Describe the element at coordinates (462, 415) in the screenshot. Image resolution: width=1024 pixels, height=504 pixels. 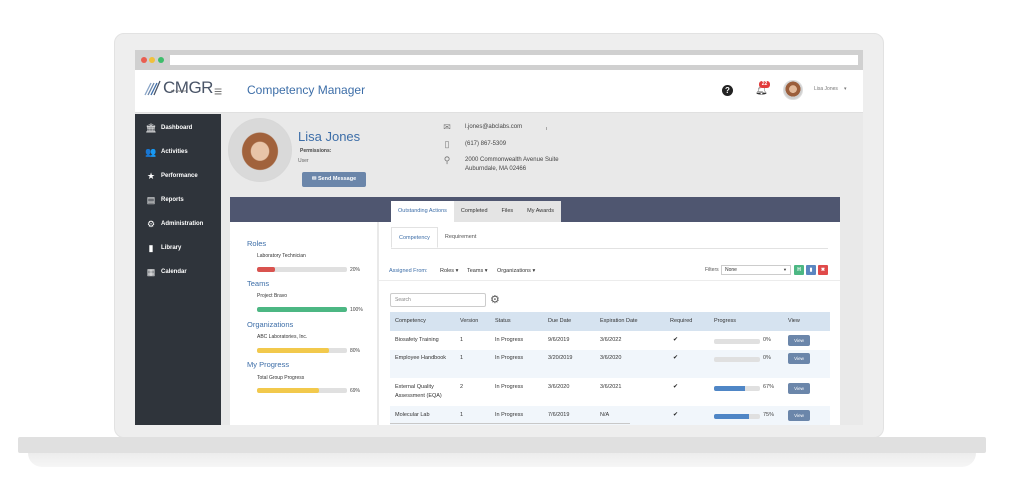
I see `cell-version: 1` at that location.